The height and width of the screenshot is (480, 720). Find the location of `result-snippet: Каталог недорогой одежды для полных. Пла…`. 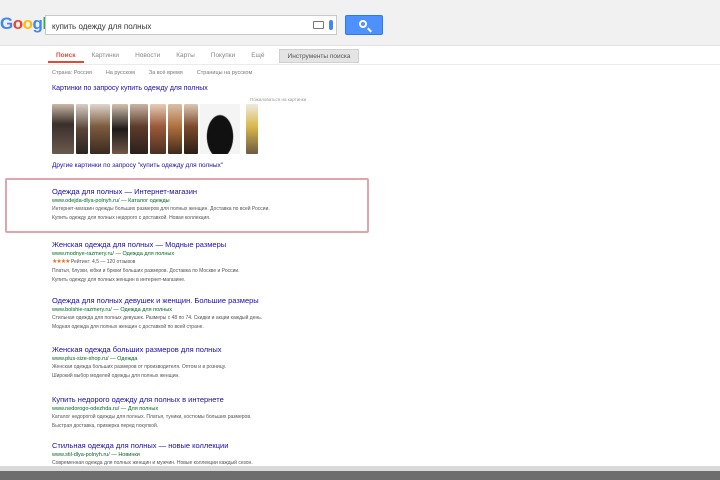

result-snippet: Каталог недорогой одежды для полных. Пла… is located at coordinates (152, 417).